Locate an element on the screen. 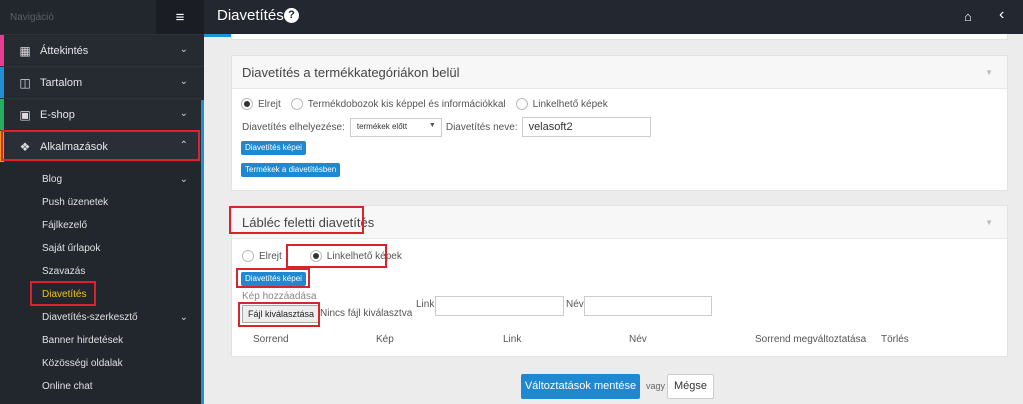 Image resolution: width=1023 pixels, height=404 pixels. submenu-label: Fájlkezelő is located at coordinates (65, 225).